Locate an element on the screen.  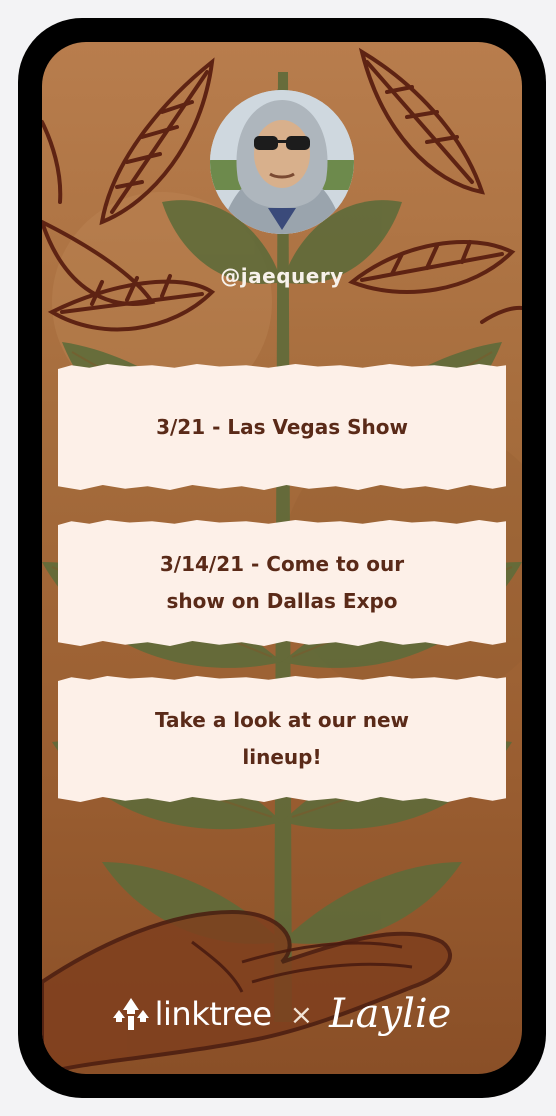
linktree-wordmark: linktree is located at coordinates (213, 1014).